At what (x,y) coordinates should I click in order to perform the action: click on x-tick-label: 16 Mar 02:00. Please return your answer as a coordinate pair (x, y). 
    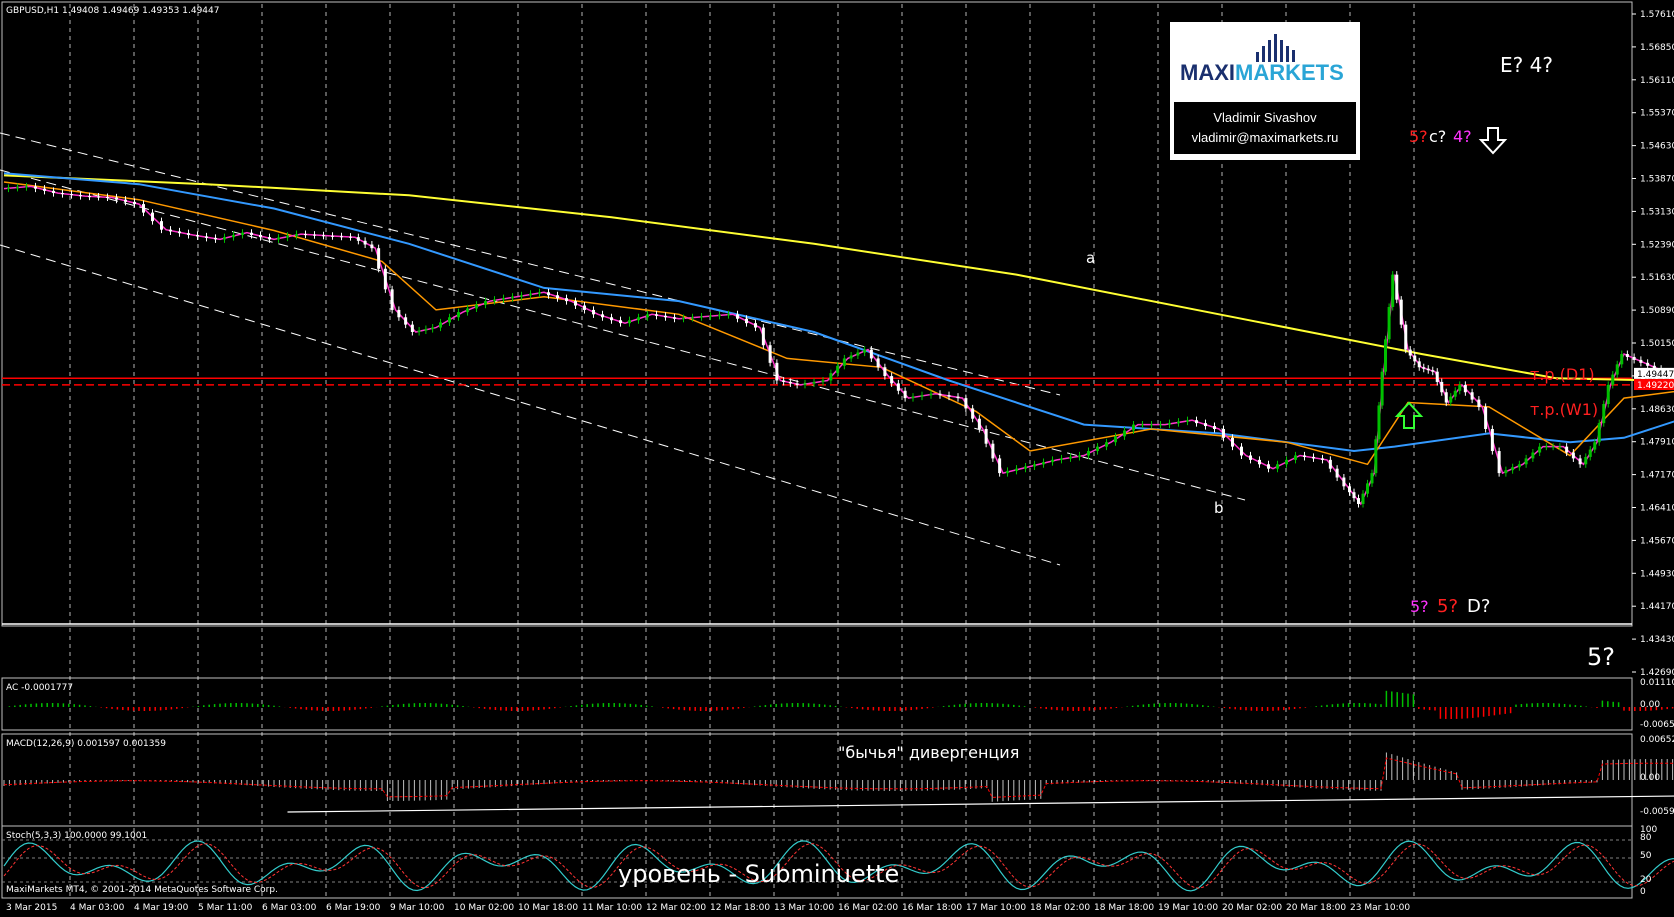
    Looking at the image, I should click on (868, 908).